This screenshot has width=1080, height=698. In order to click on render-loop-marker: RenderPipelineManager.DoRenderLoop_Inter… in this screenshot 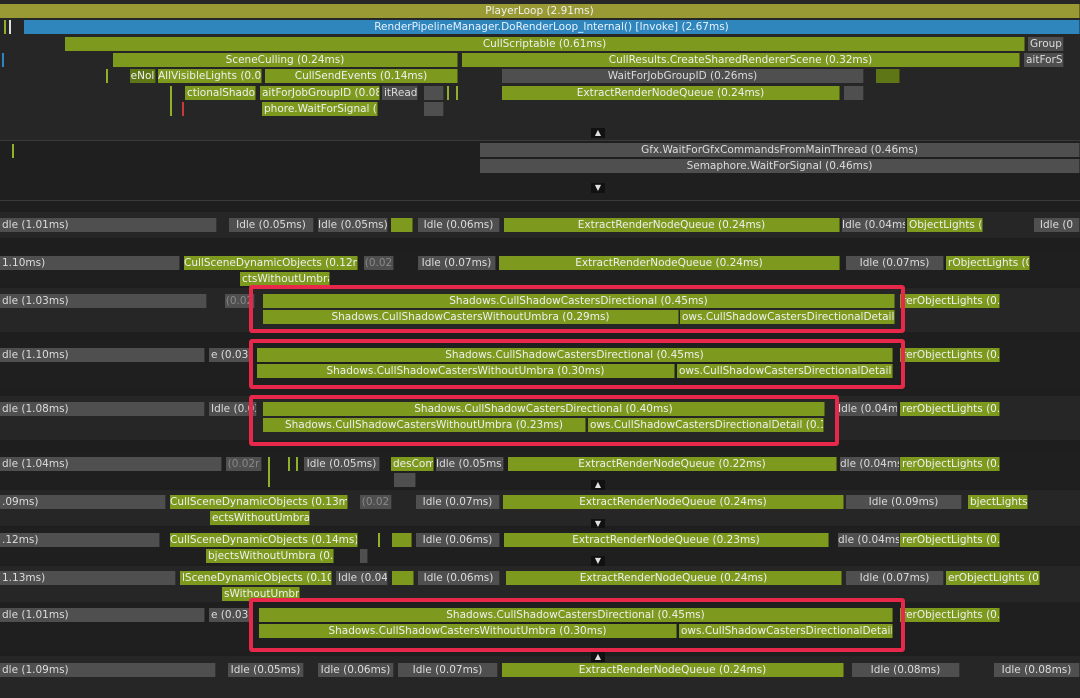, I will do `click(552, 27)`.